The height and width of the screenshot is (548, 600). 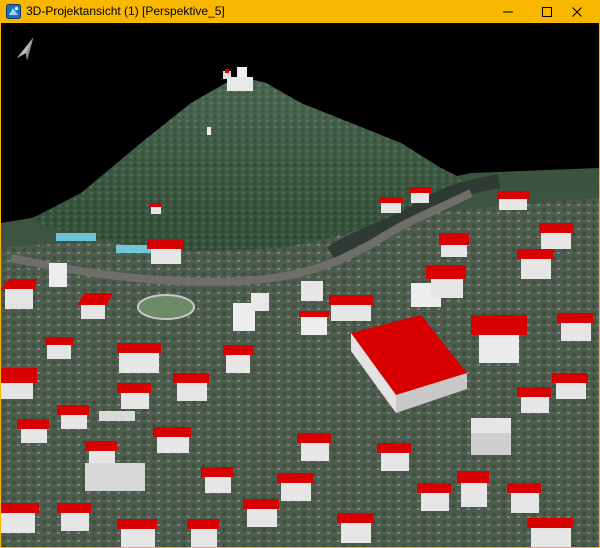 I want to click on maximize-icon, so click(x=547, y=11).